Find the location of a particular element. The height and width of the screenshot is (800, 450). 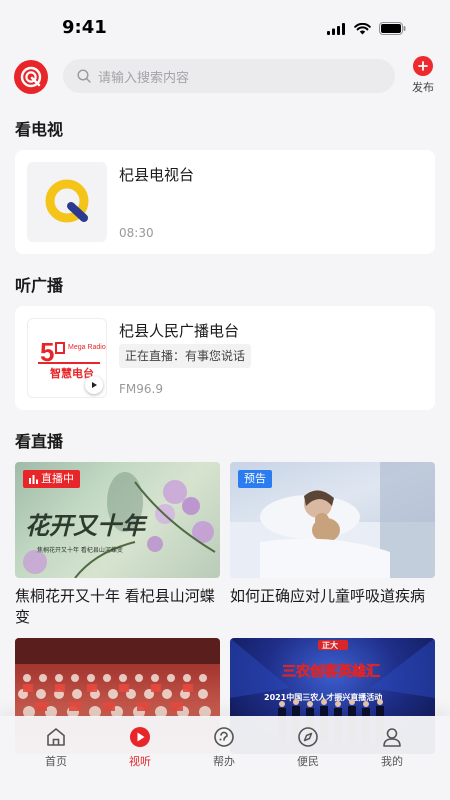

logo-icon is located at coordinates (31, 77).